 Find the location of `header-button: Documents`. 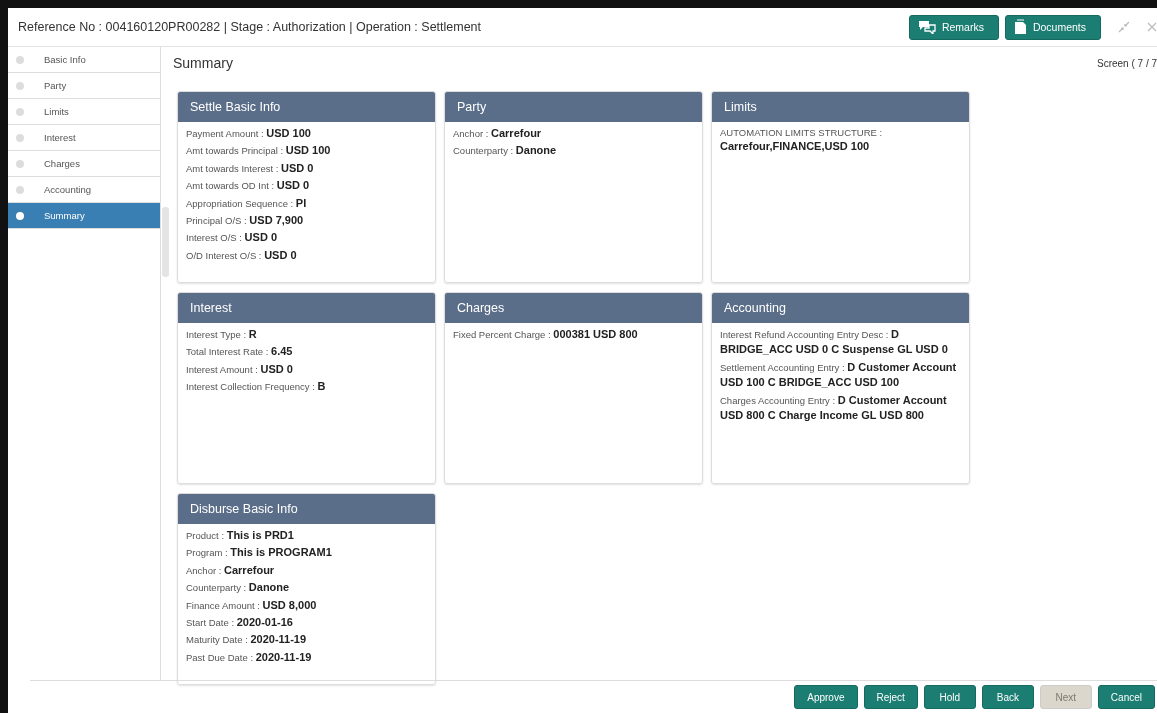

header-button: Documents is located at coordinates (1052, 27).